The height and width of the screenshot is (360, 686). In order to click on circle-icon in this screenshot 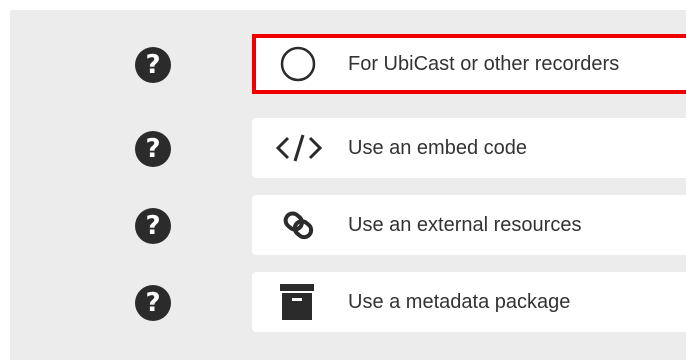, I will do `click(298, 64)`.